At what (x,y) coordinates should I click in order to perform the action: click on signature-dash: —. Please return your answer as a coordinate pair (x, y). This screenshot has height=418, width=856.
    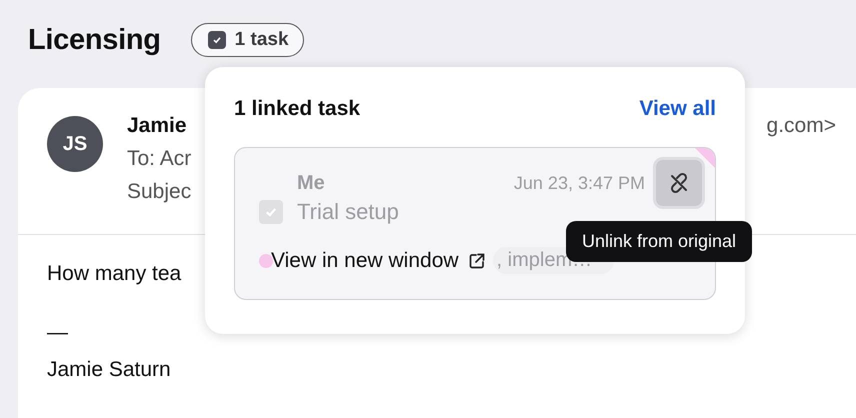
    Looking at the image, I should click on (57, 333).